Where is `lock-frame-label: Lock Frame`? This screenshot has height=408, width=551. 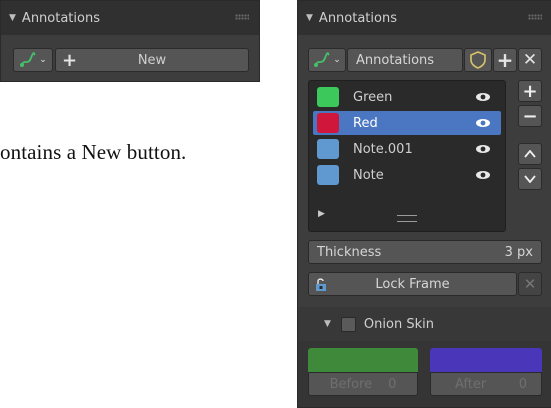
lock-frame-label: Lock Frame is located at coordinates (412, 284).